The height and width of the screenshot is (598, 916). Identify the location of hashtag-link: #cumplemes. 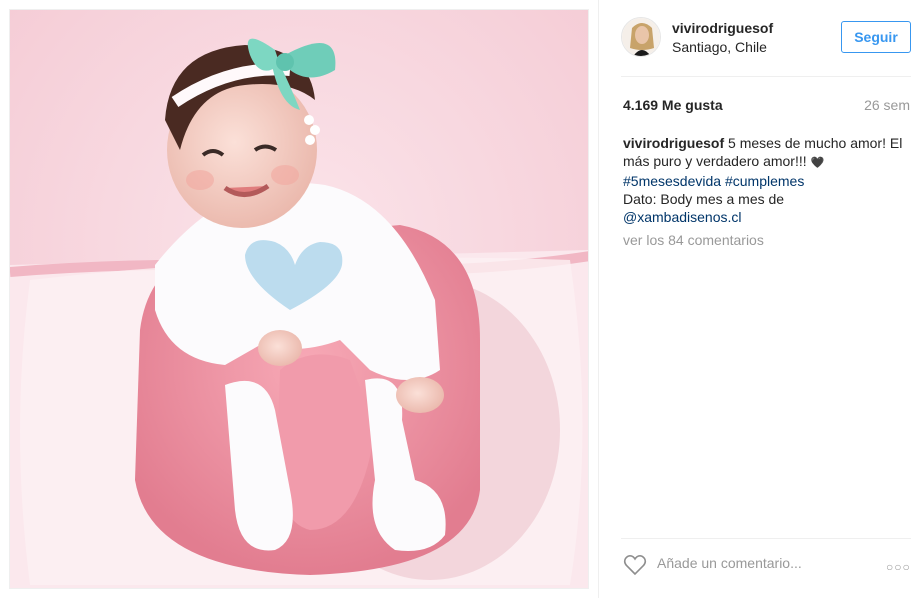
(764, 181).